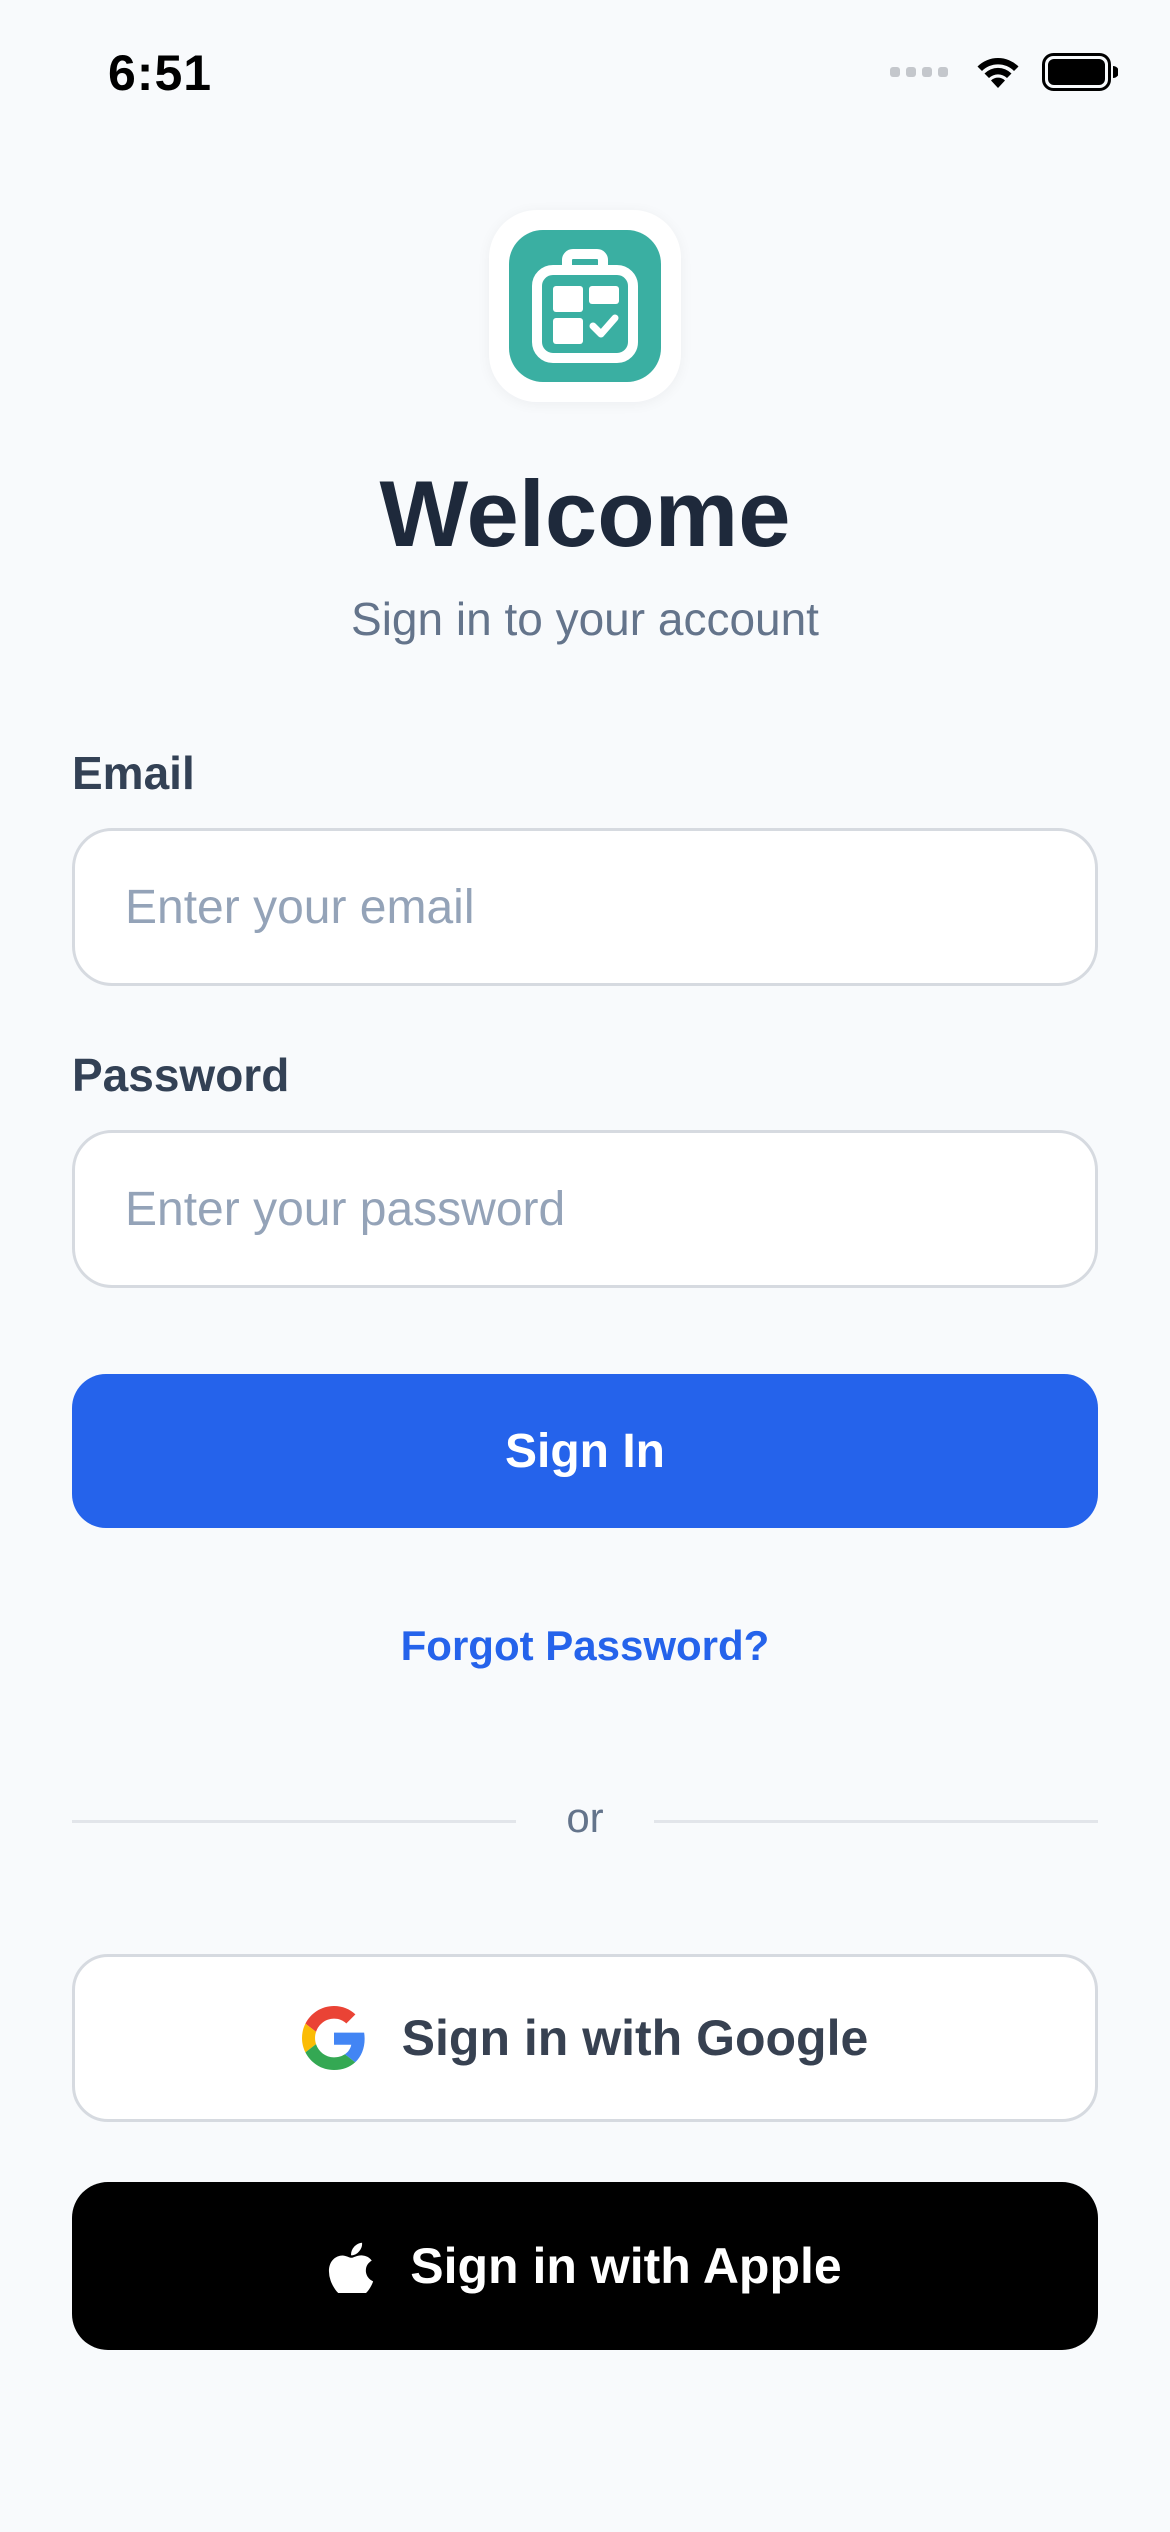 The width and height of the screenshot is (1170, 2532). Describe the element at coordinates (160, 73) in the screenshot. I see `status-time: 6:51` at that location.